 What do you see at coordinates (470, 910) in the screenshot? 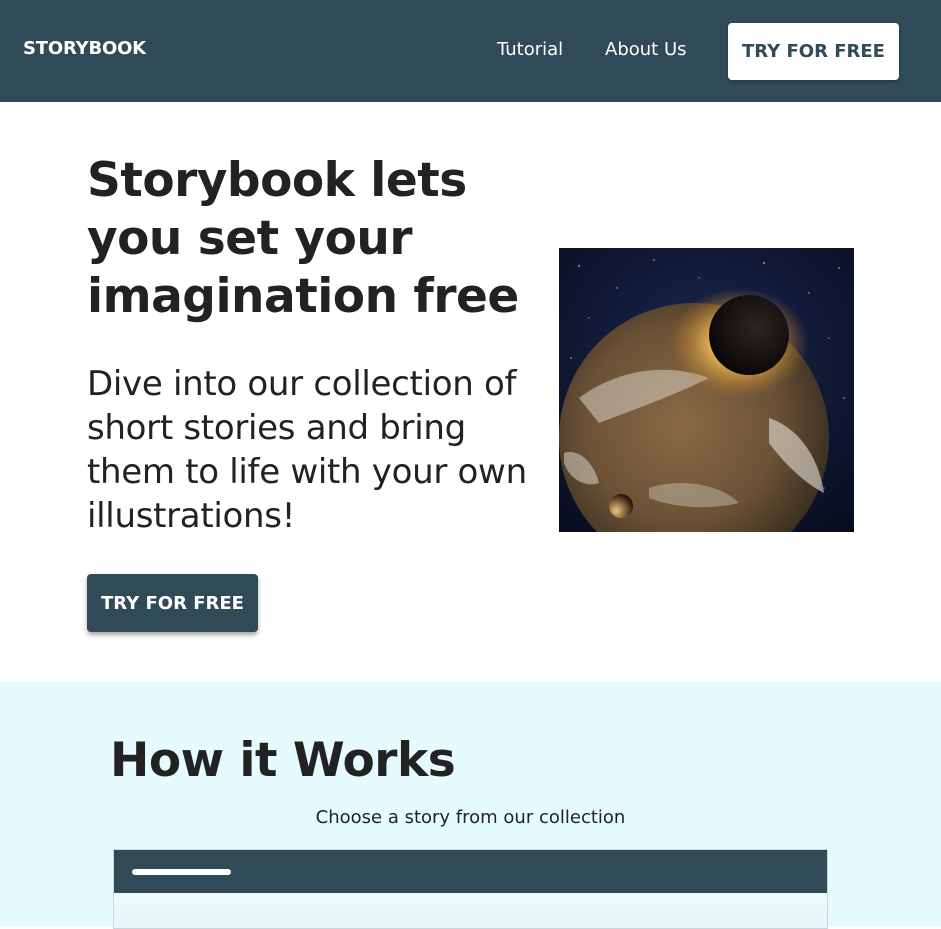
I see `story-picker-body` at bounding box center [470, 910].